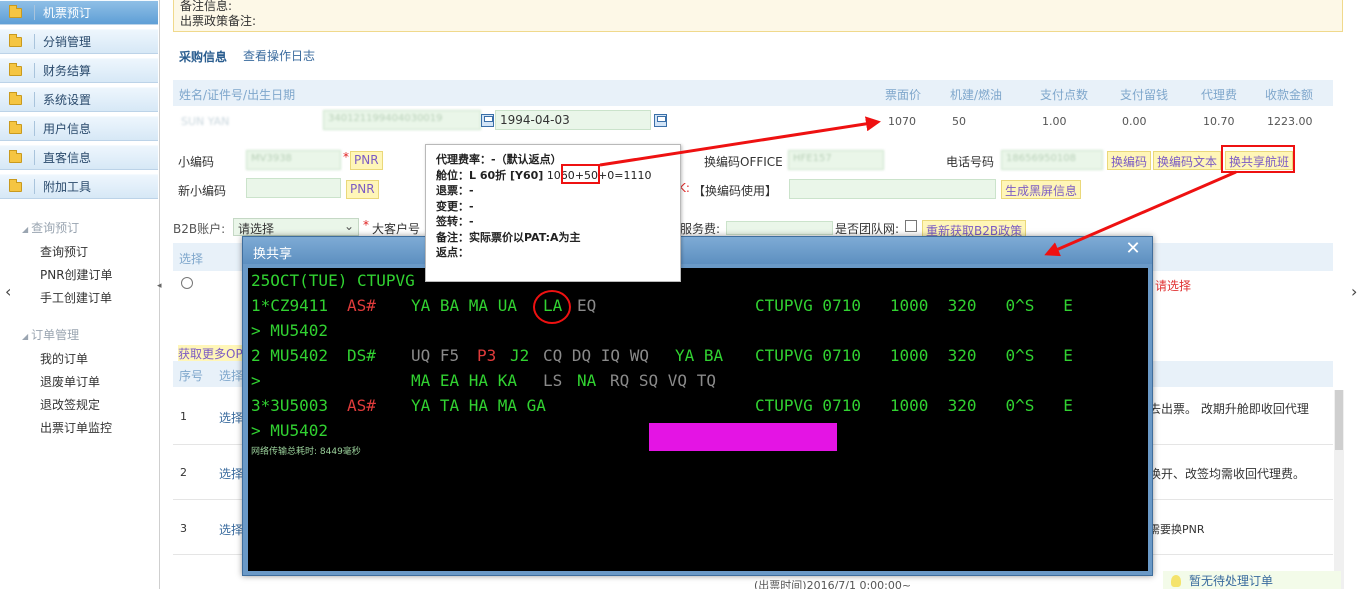 The height and width of the screenshot is (589, 1366). I want to click on scrollbar-thumb, so click(1339, 420).